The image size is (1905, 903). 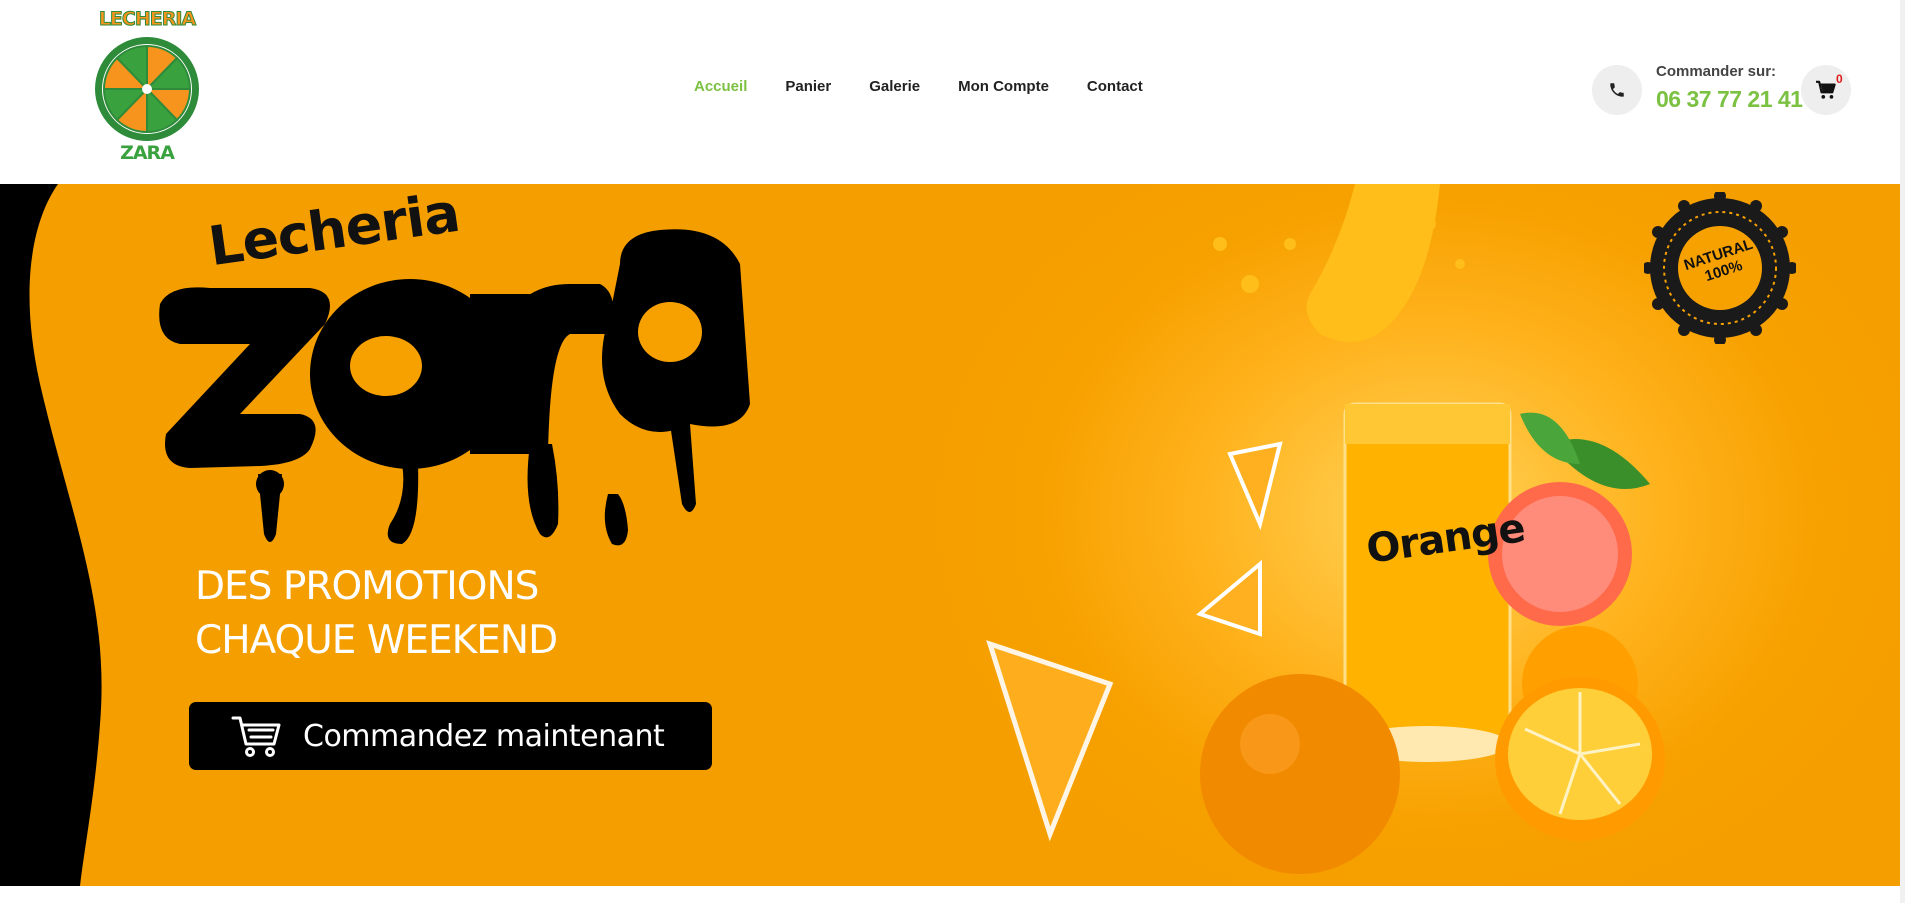 What do you see at coordinates (147, 153) in the screenshot?
I see `logo-bottom-text: ZARA` at bounding box center [147, 153].